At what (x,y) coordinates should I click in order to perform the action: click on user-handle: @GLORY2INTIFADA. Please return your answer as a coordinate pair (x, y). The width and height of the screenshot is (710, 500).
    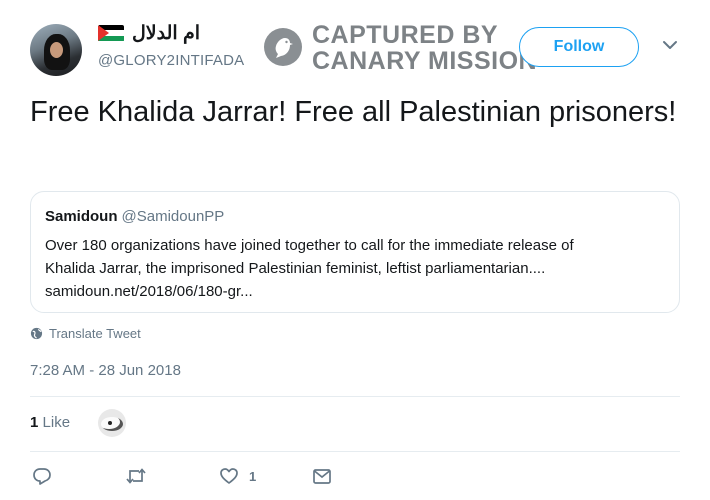
    Looking at the image, I should click on (171, 60).